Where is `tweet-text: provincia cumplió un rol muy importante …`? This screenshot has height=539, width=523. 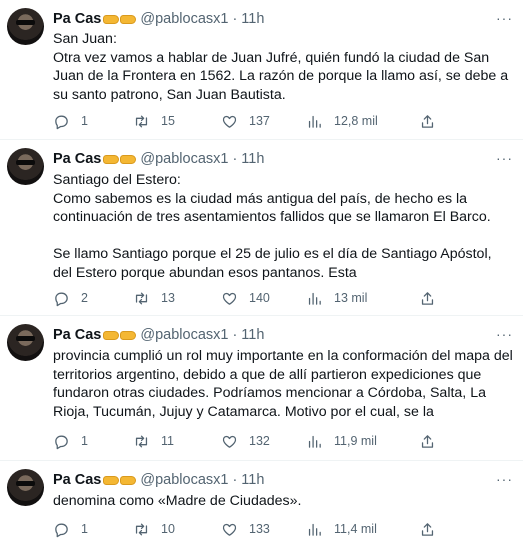
tweet-text: provincia cumplió un rol muy importante … is located at coordinates (283, 384).